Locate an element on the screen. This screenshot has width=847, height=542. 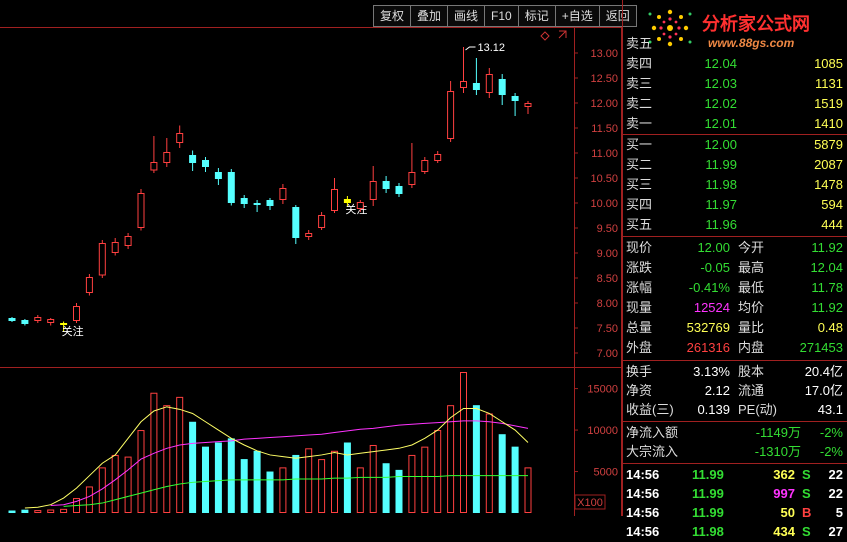
tick-row: 14:56 11.99 997 S 22 is located at coordinates (734, 494).